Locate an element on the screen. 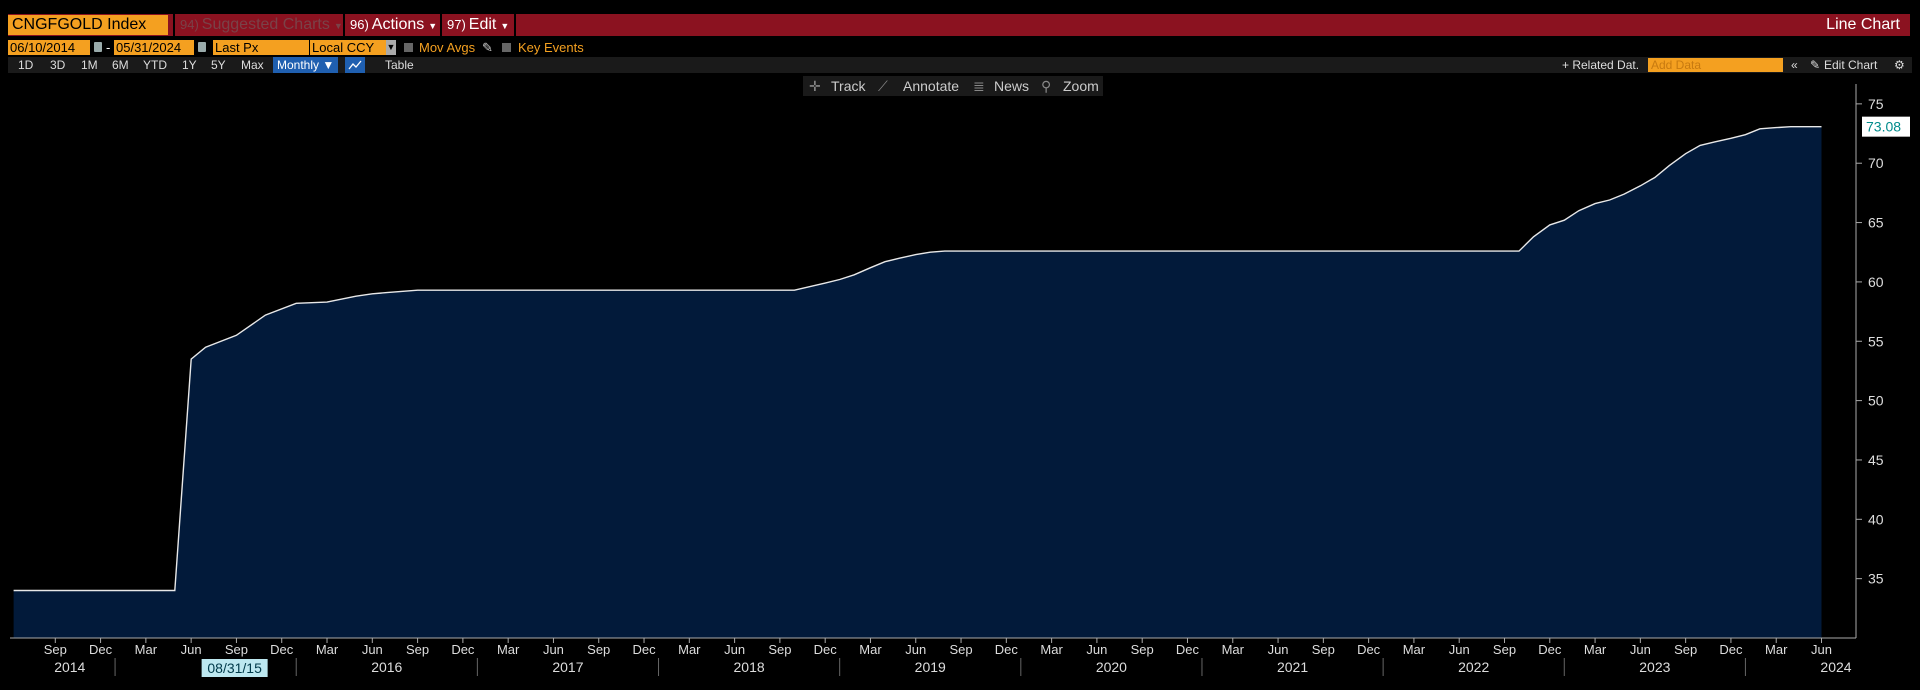  y-tick-label: 75 is located at coordinates (1876, 104).